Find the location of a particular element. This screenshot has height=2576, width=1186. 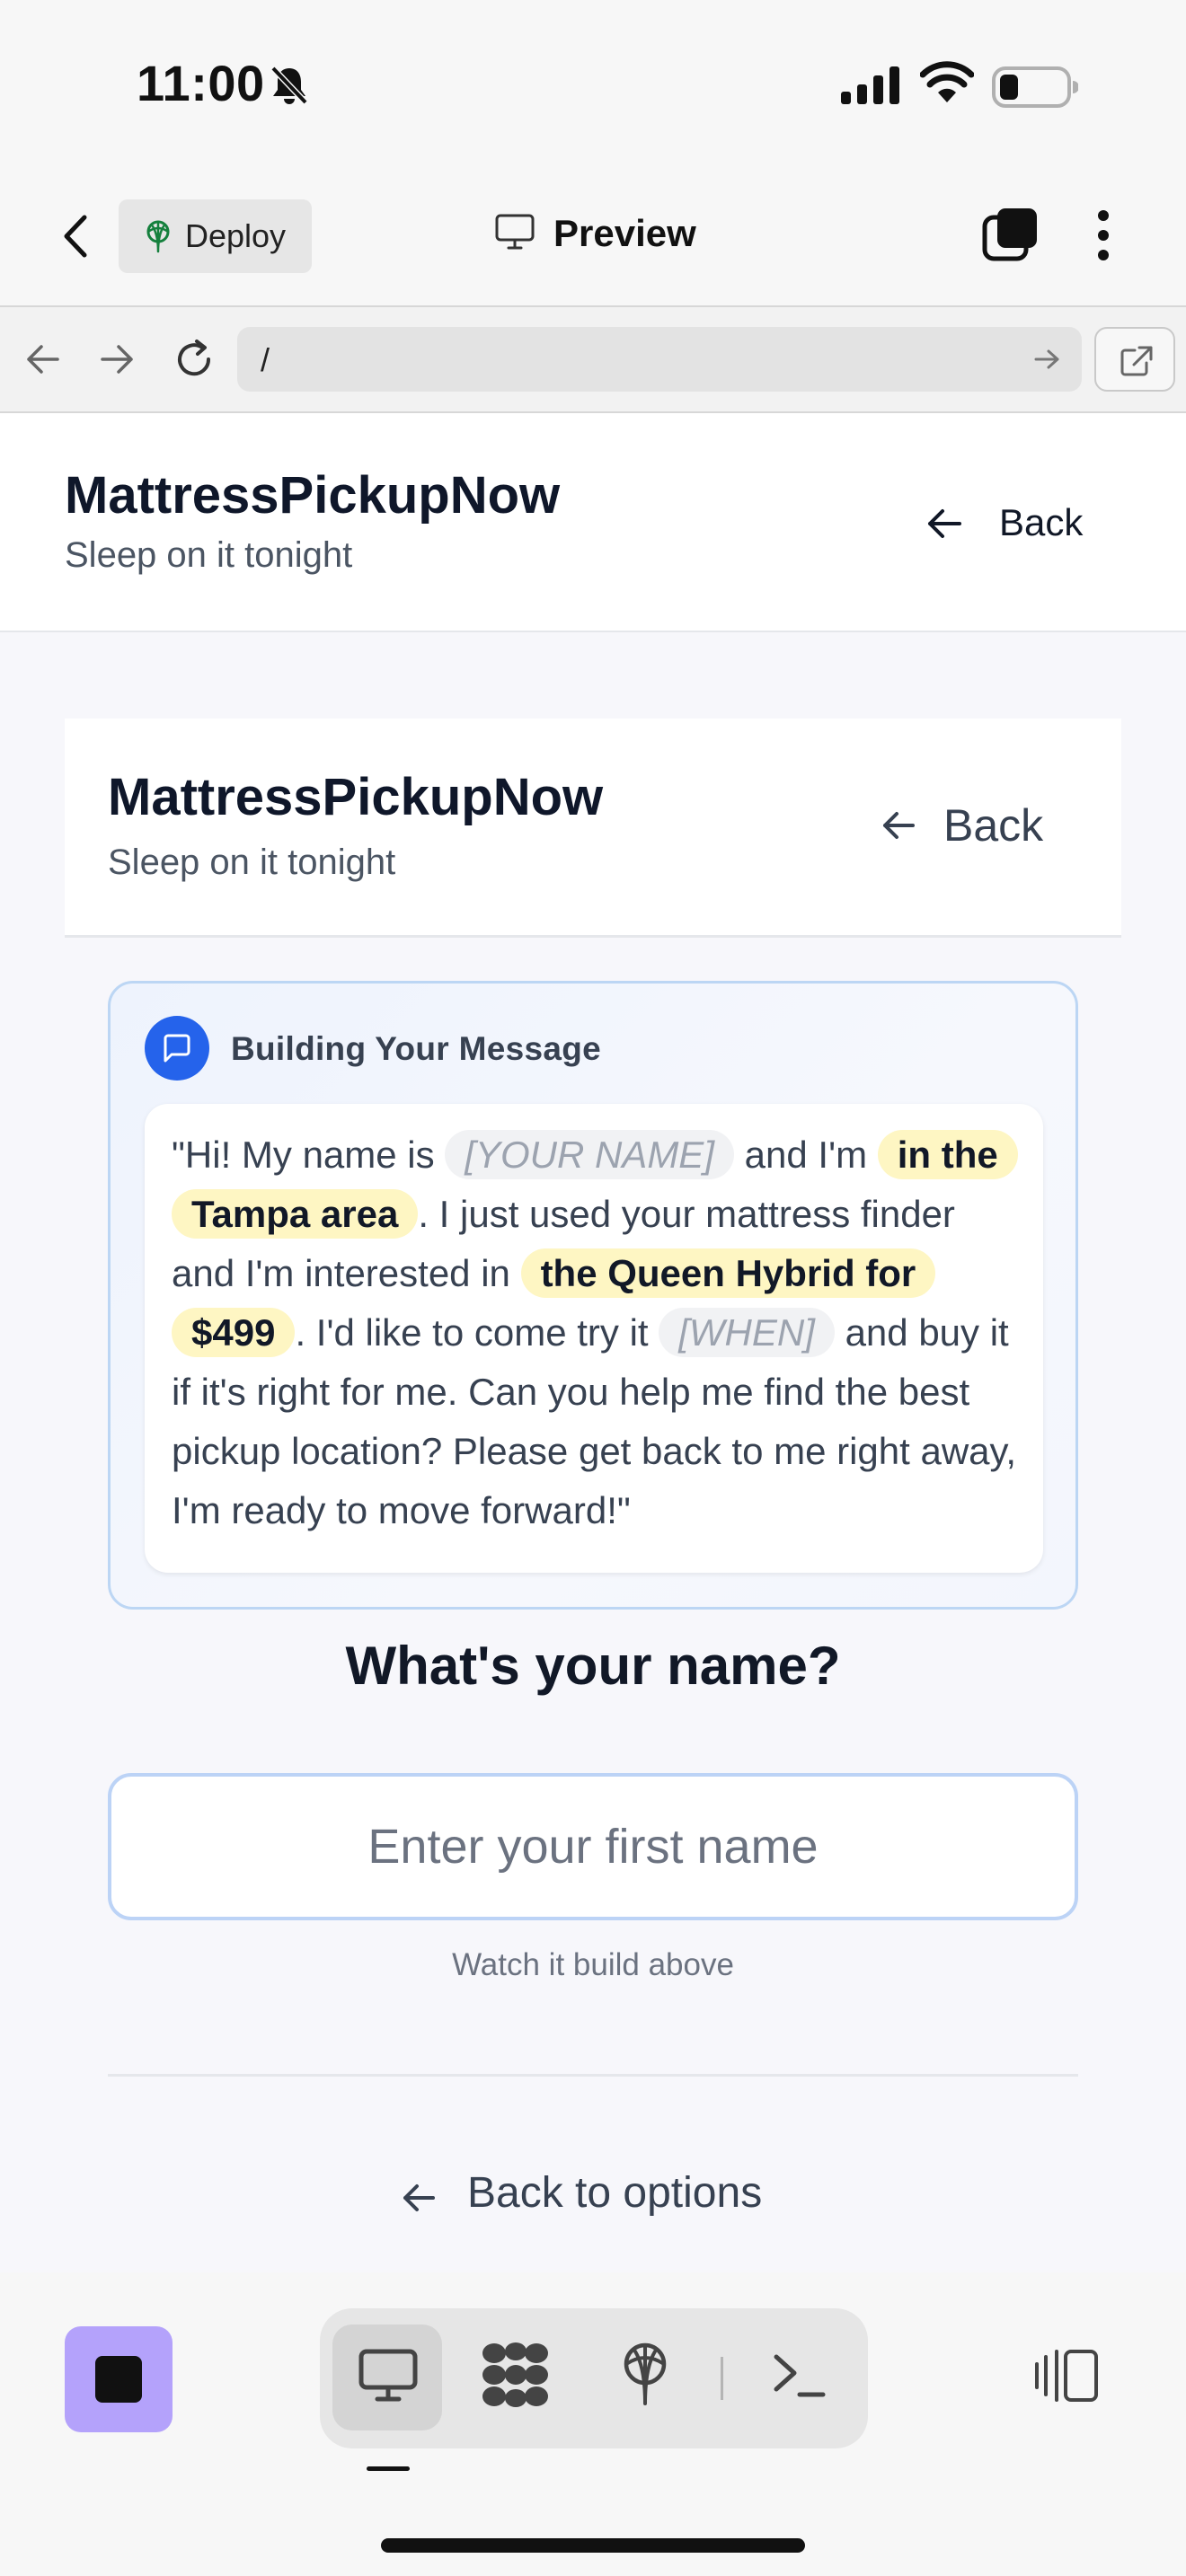

preview-title: Preview is located at coordinates (595, 234).